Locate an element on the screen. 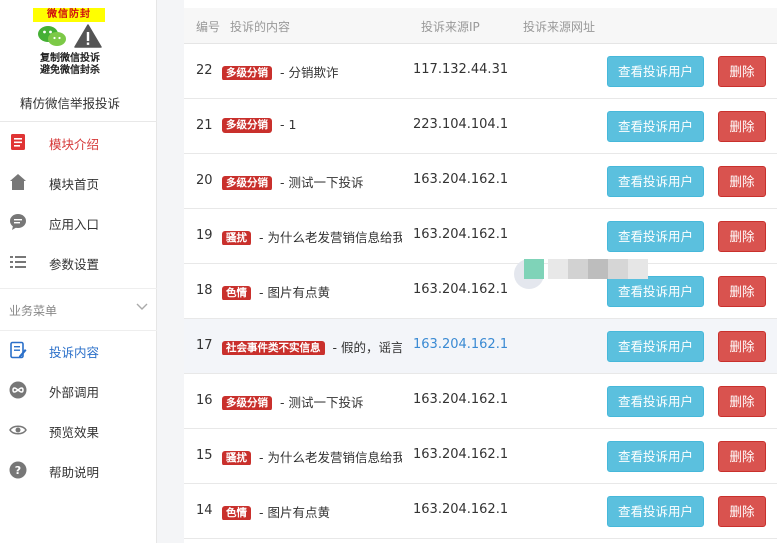 This screenshot has width=777, height=543. nav-item-module-home: 模块首页 is located at coordinates (78, 182).